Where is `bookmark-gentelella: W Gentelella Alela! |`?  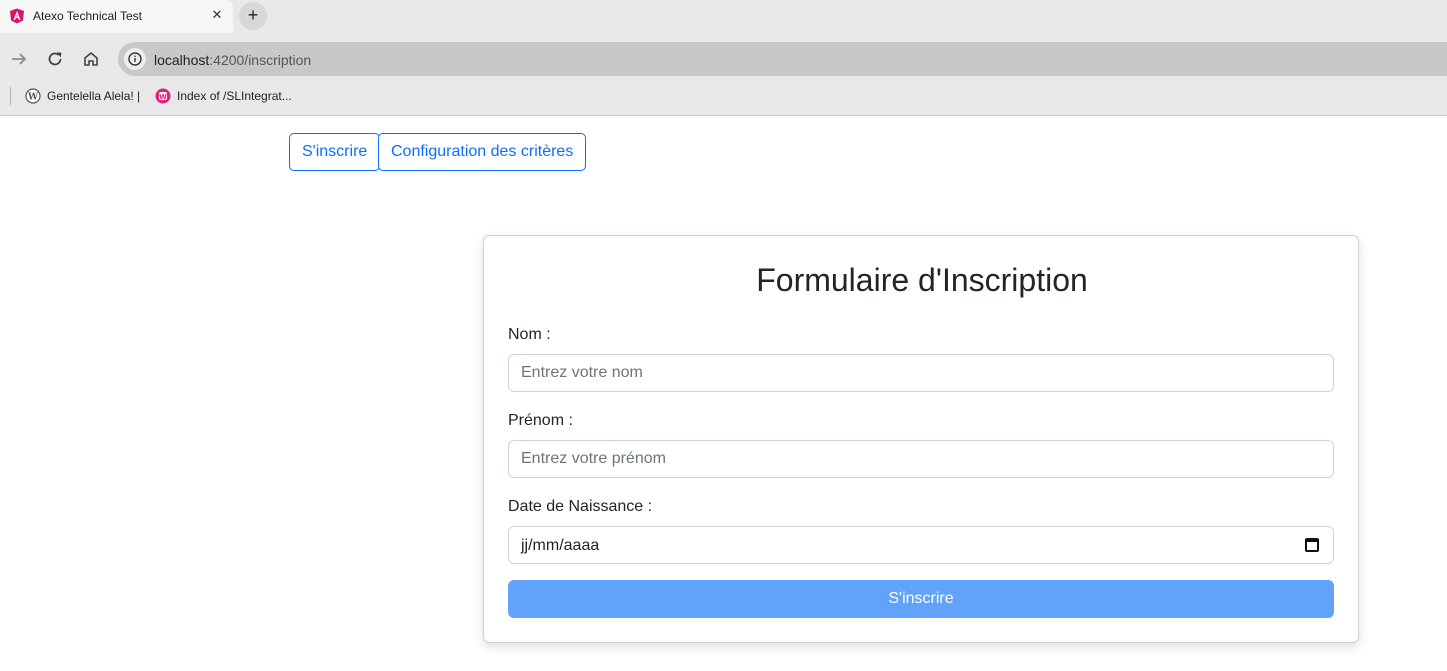 bookmark-gentelella: W Gentelella Alela! | is located at coordinates (85, 97).